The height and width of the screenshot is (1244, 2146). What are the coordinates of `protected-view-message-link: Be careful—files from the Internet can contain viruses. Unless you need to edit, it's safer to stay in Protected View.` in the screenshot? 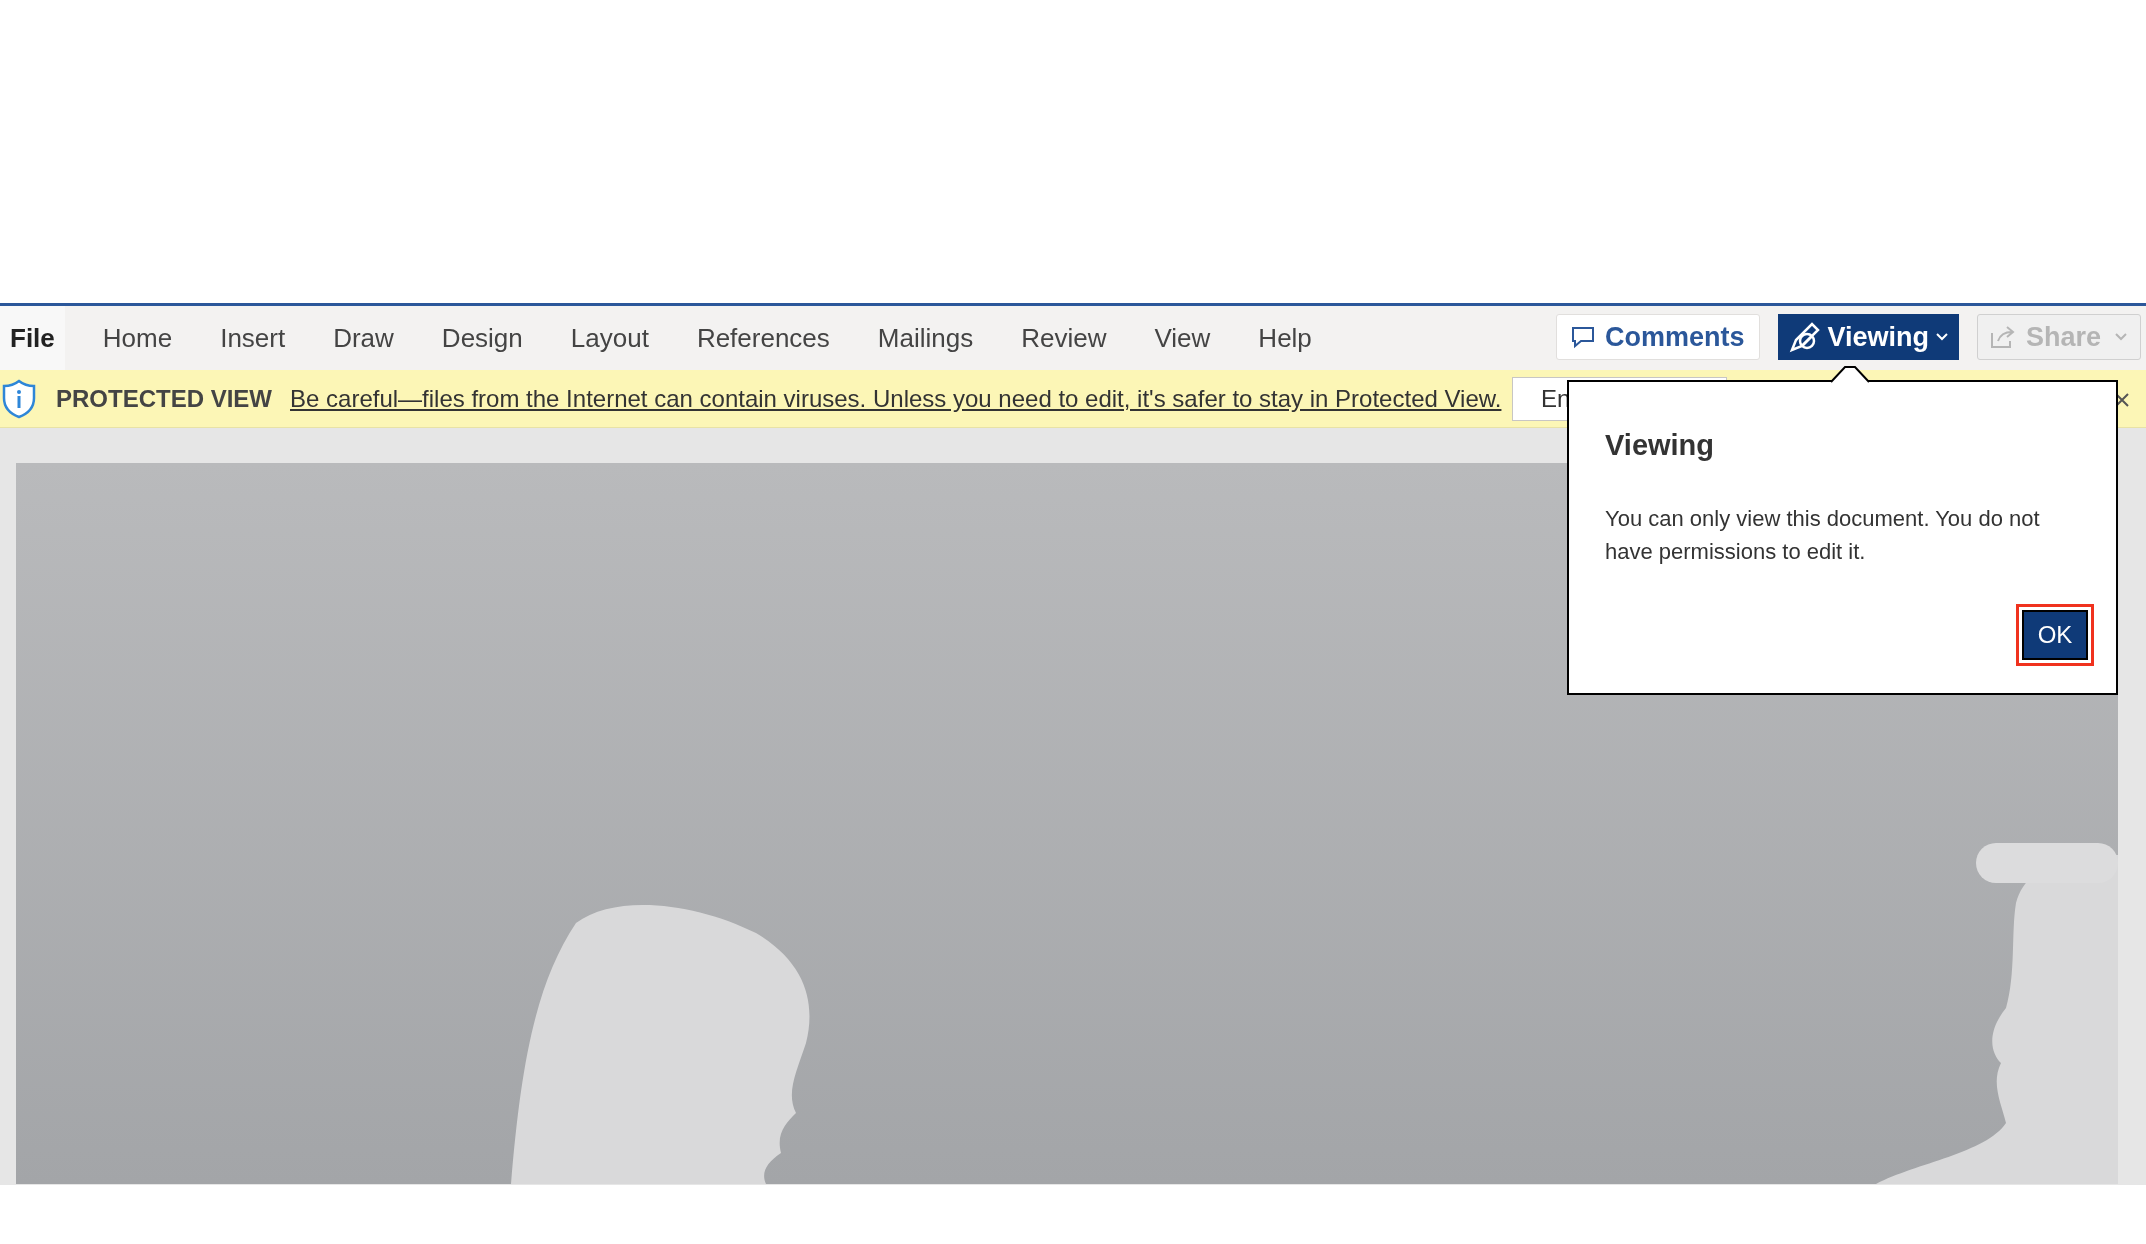 It's located at (896, 398).